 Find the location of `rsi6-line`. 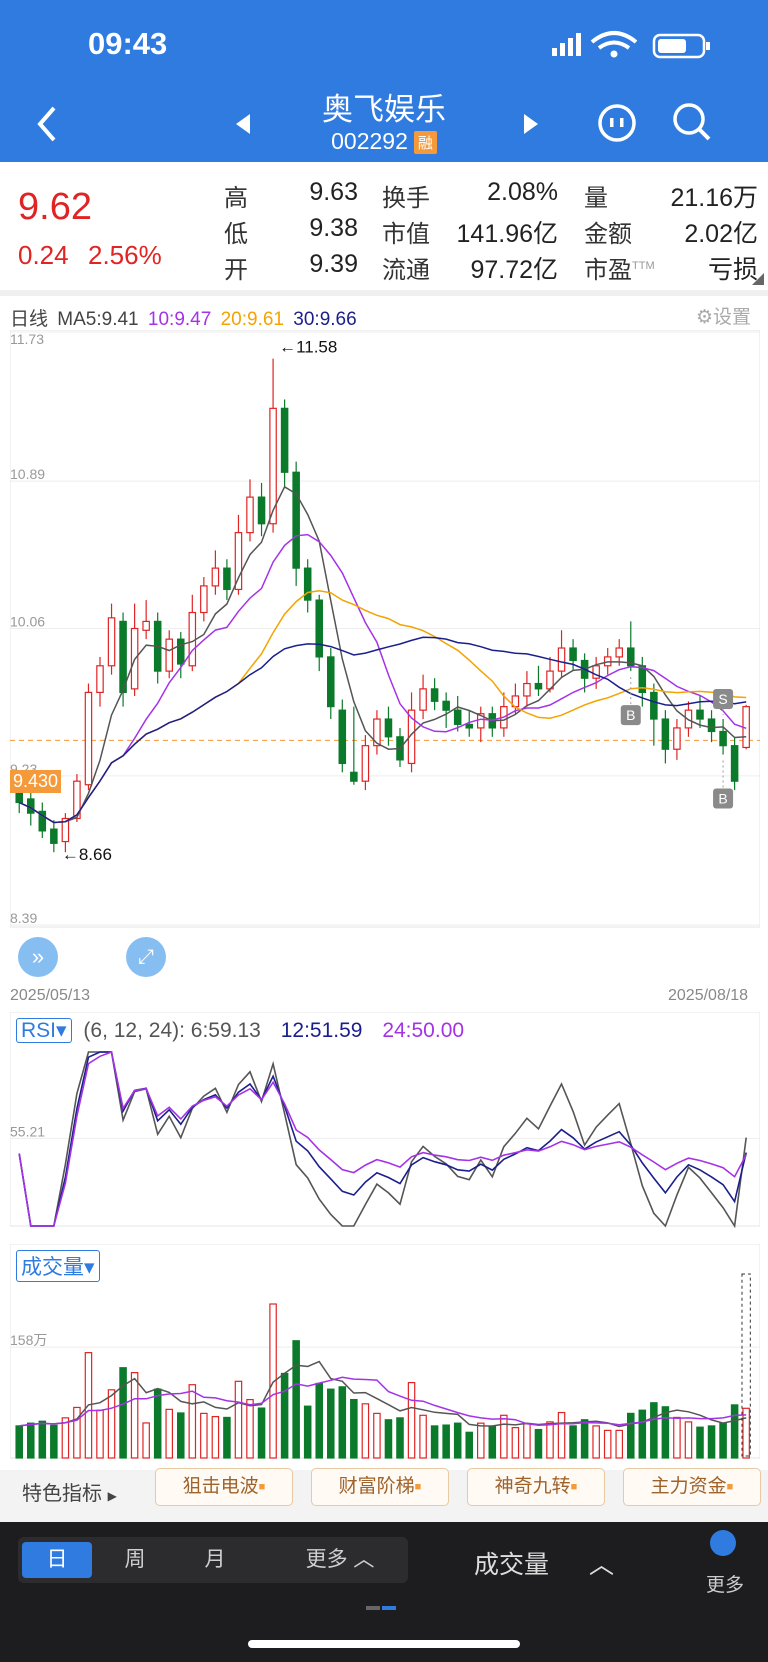

rsi6-line is located at coordinates (382, 1139).